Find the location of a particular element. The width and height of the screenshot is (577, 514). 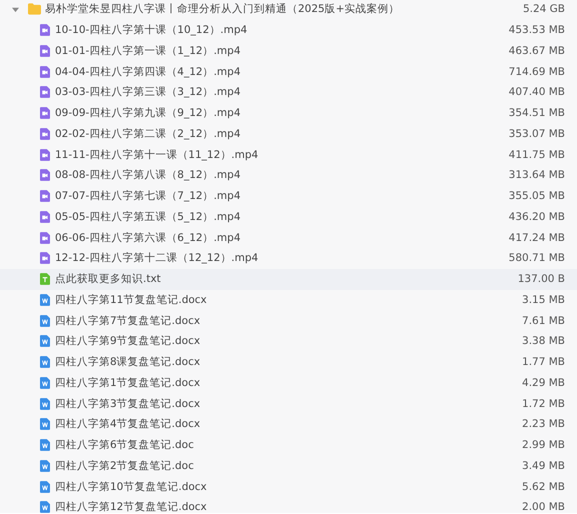

file-name: 四柱八字第11节复盘笔记.docx is located at coordinates (131, 299).